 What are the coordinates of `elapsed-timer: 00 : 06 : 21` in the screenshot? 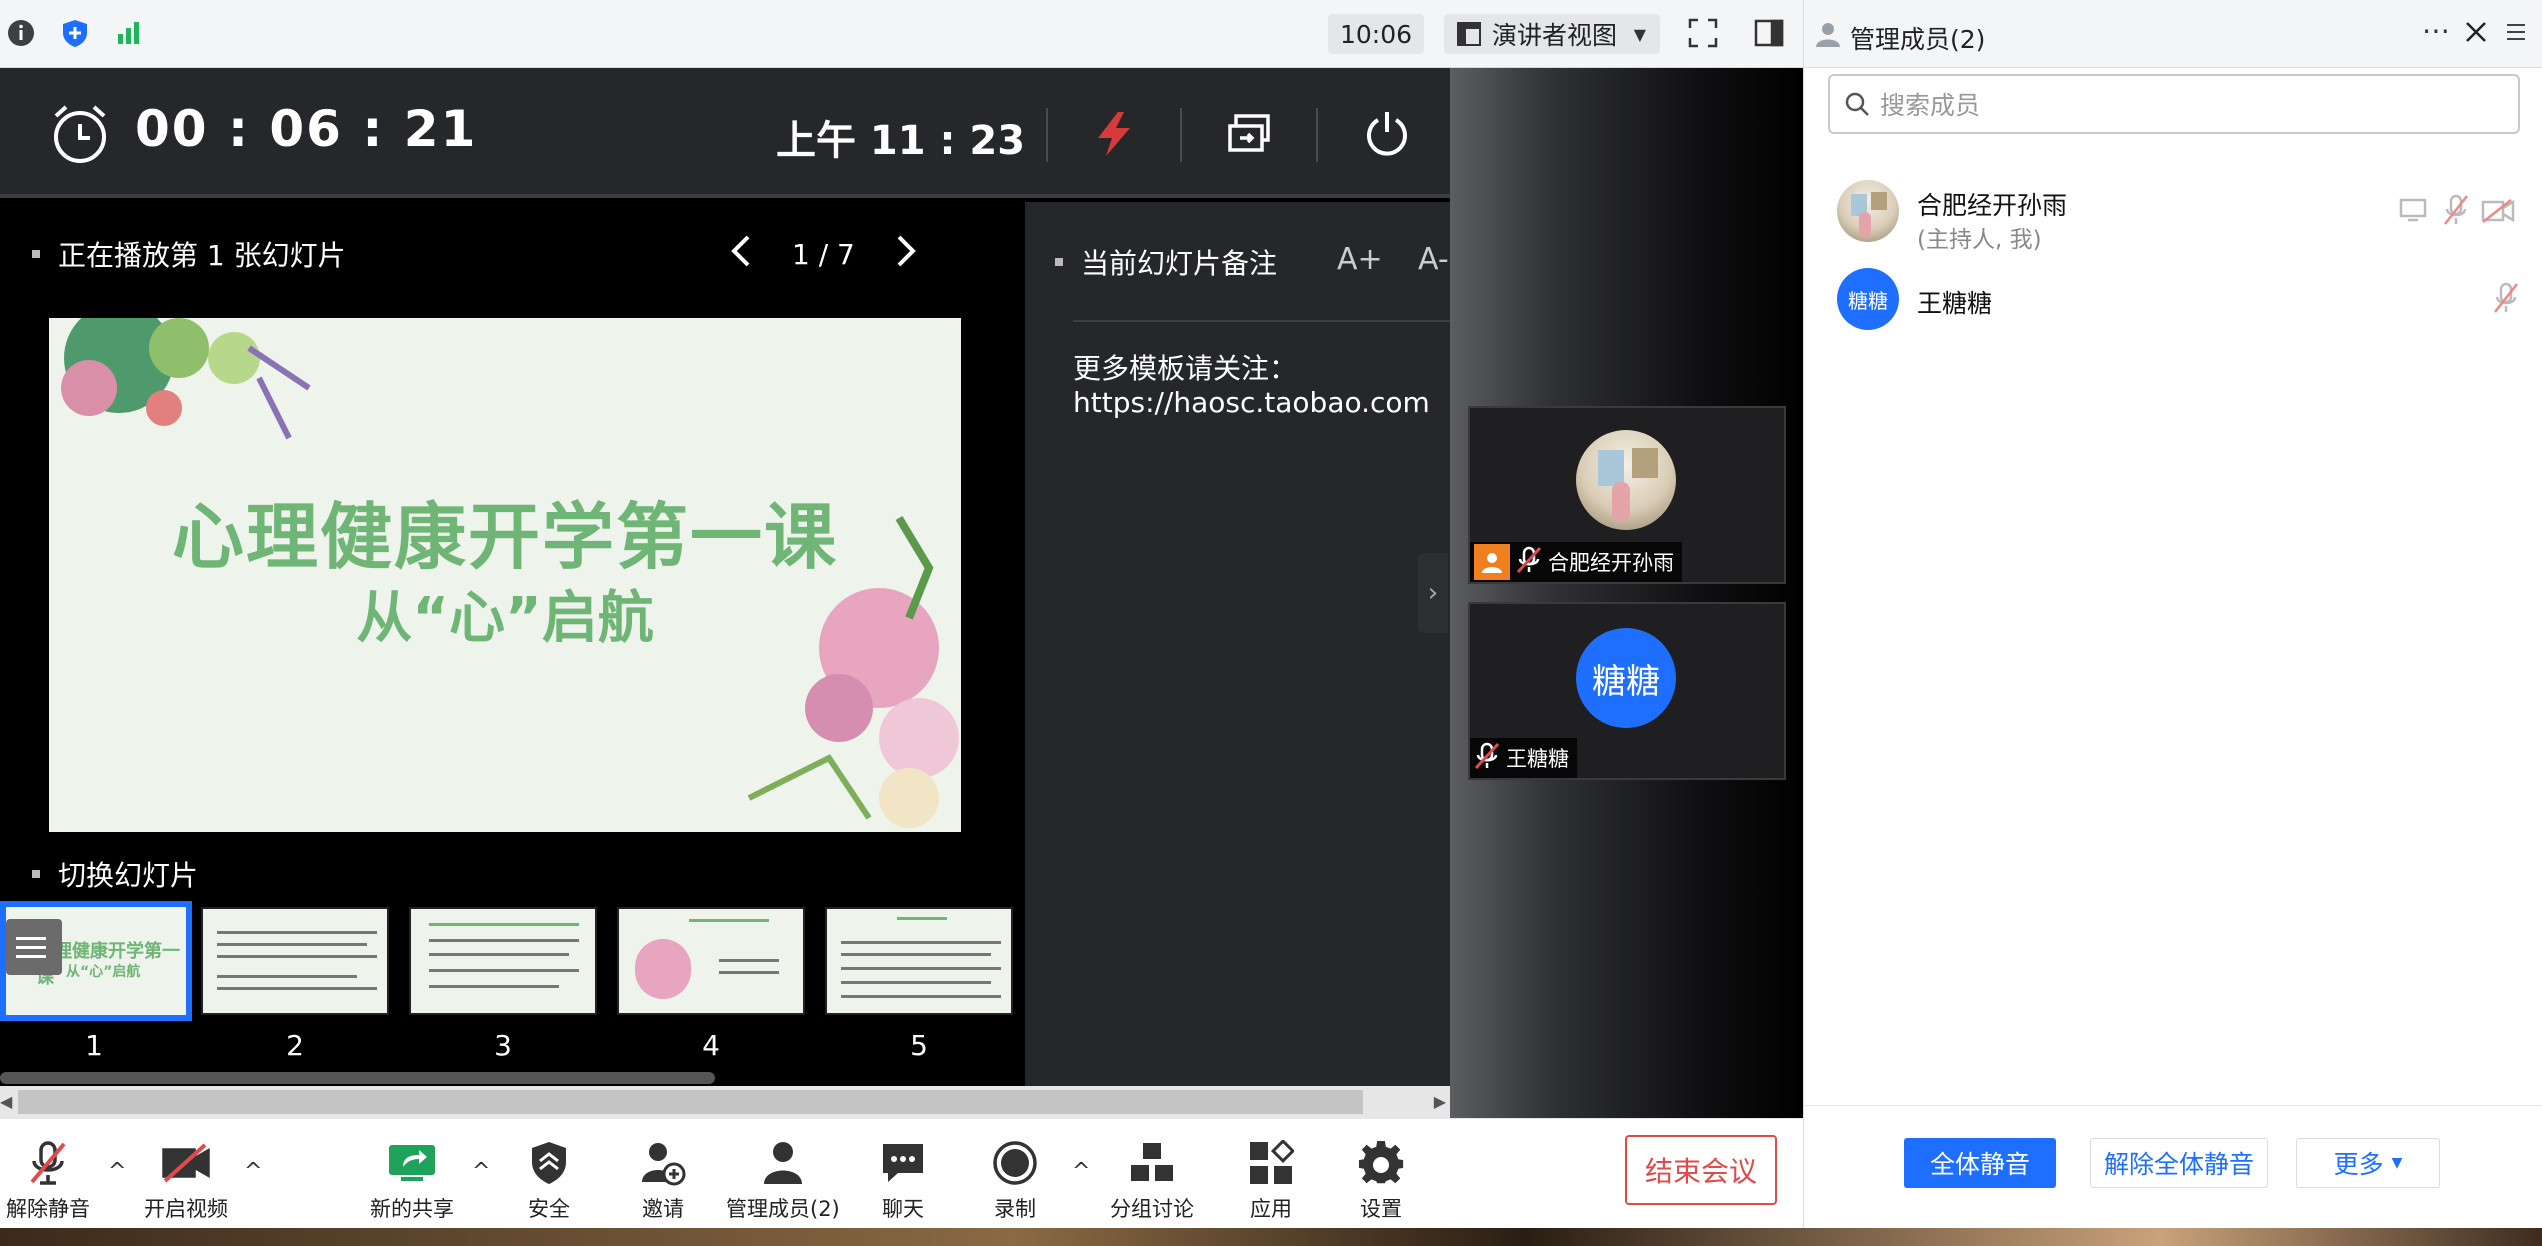 It's located at (306, 129).